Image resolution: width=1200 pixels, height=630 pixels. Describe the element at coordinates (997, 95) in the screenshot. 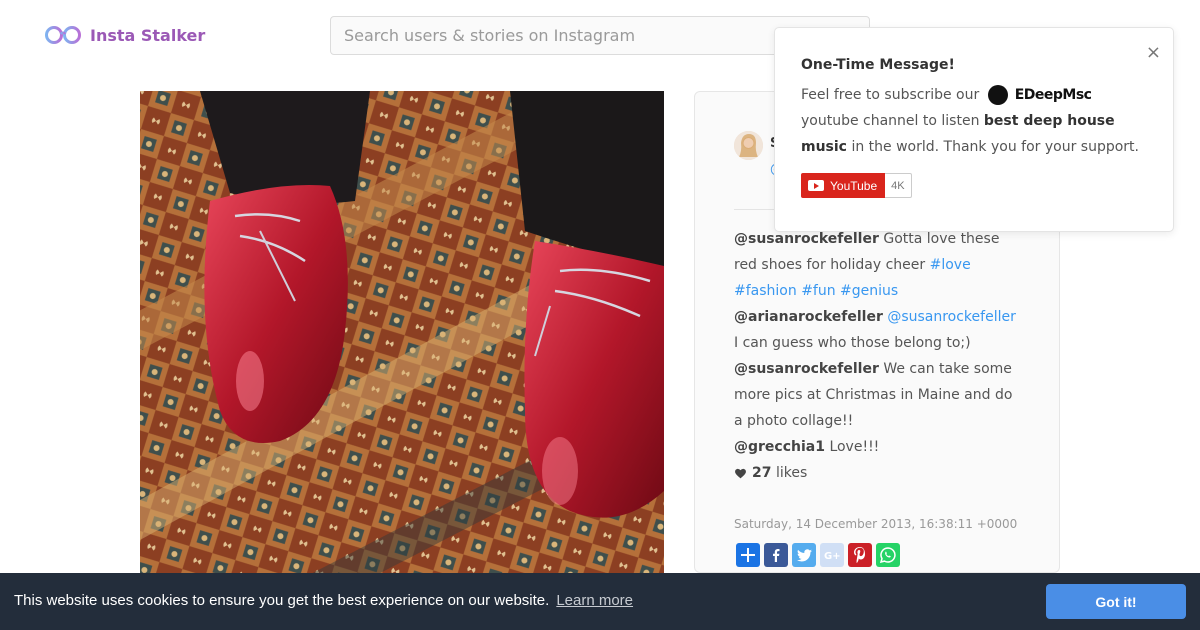

I see `channel-logo-icon` at that location.